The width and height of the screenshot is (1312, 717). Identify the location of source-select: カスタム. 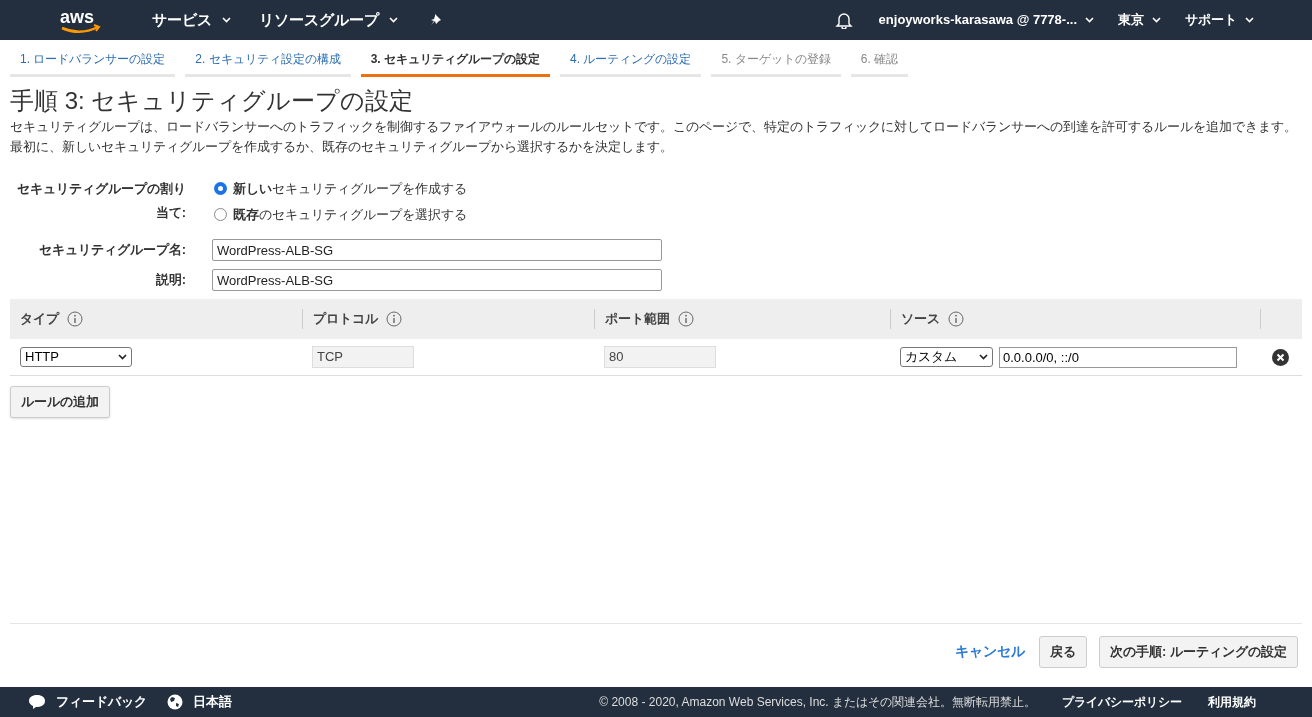
(946, 357).